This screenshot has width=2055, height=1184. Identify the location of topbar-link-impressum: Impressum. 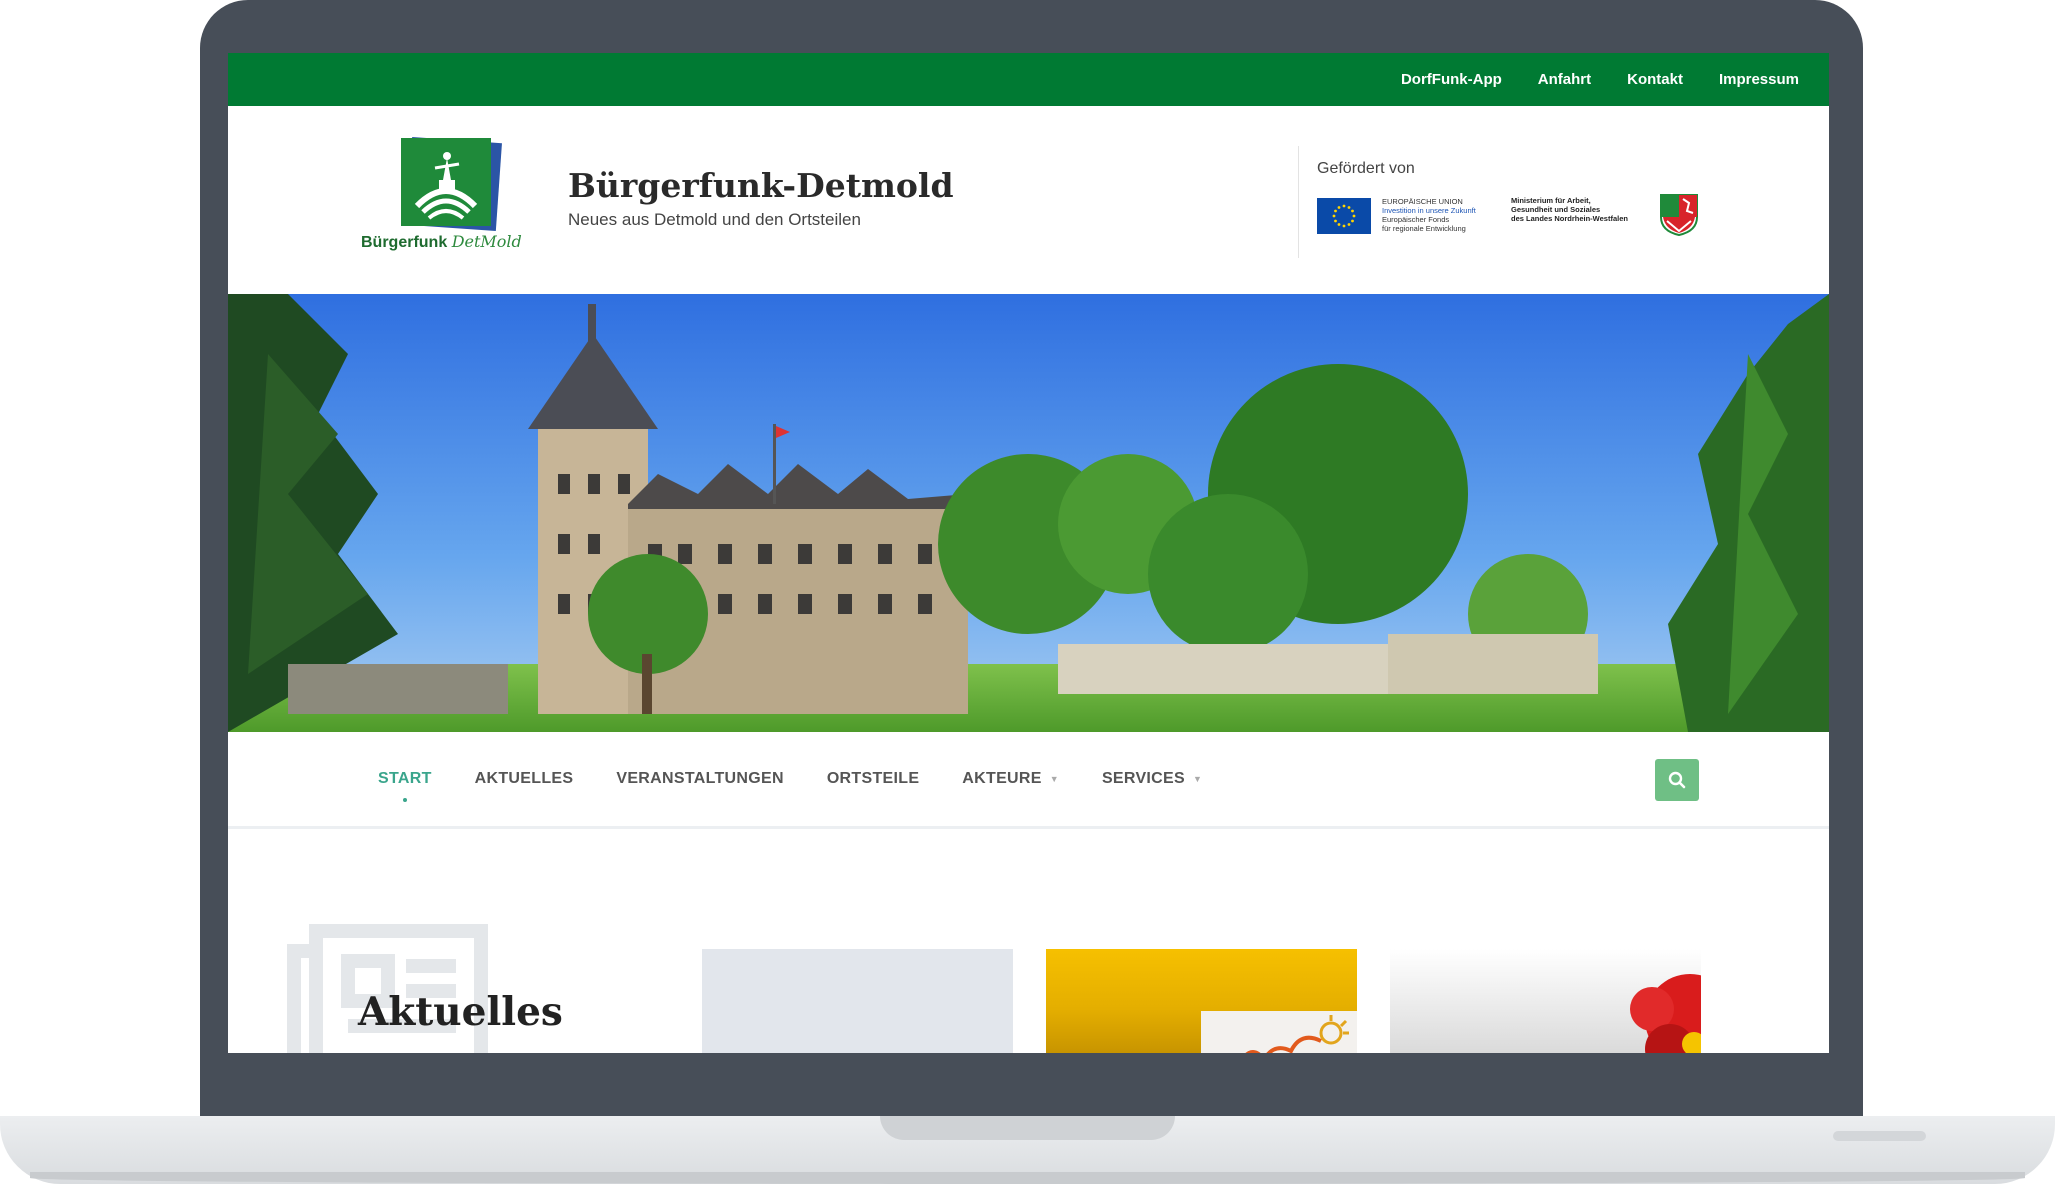
(1759, 79).